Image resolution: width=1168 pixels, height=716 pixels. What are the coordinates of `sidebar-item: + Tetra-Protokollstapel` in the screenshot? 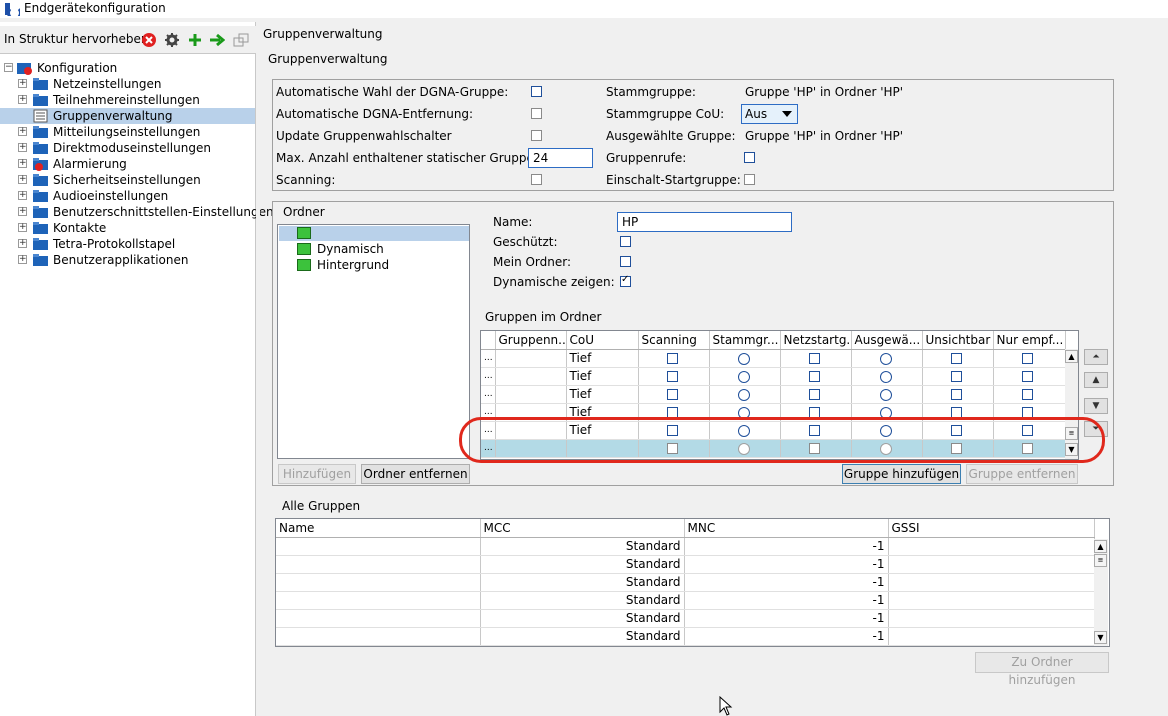 It's located at (127, 244).